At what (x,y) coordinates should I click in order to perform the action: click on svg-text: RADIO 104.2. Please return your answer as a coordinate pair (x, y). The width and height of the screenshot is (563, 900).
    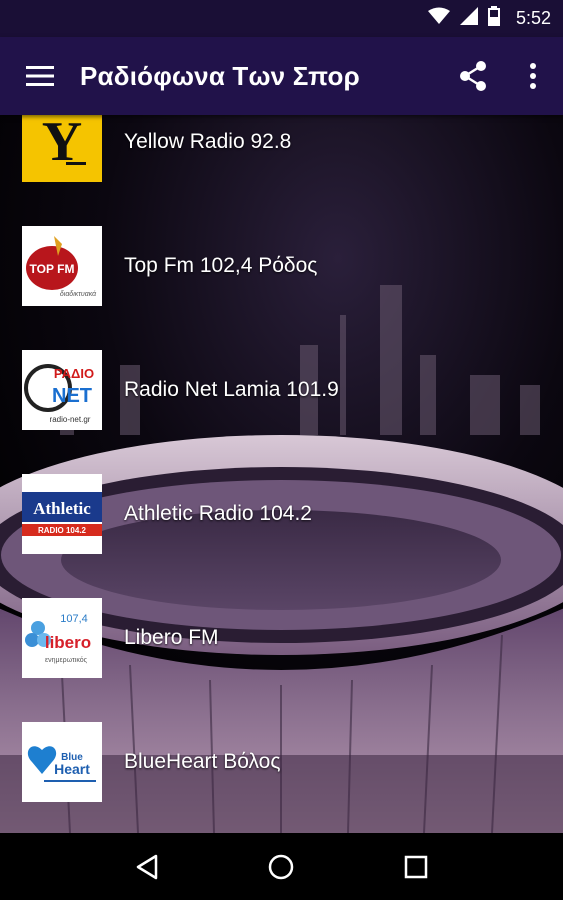
    Looking at the image, I should click on (62, 530).